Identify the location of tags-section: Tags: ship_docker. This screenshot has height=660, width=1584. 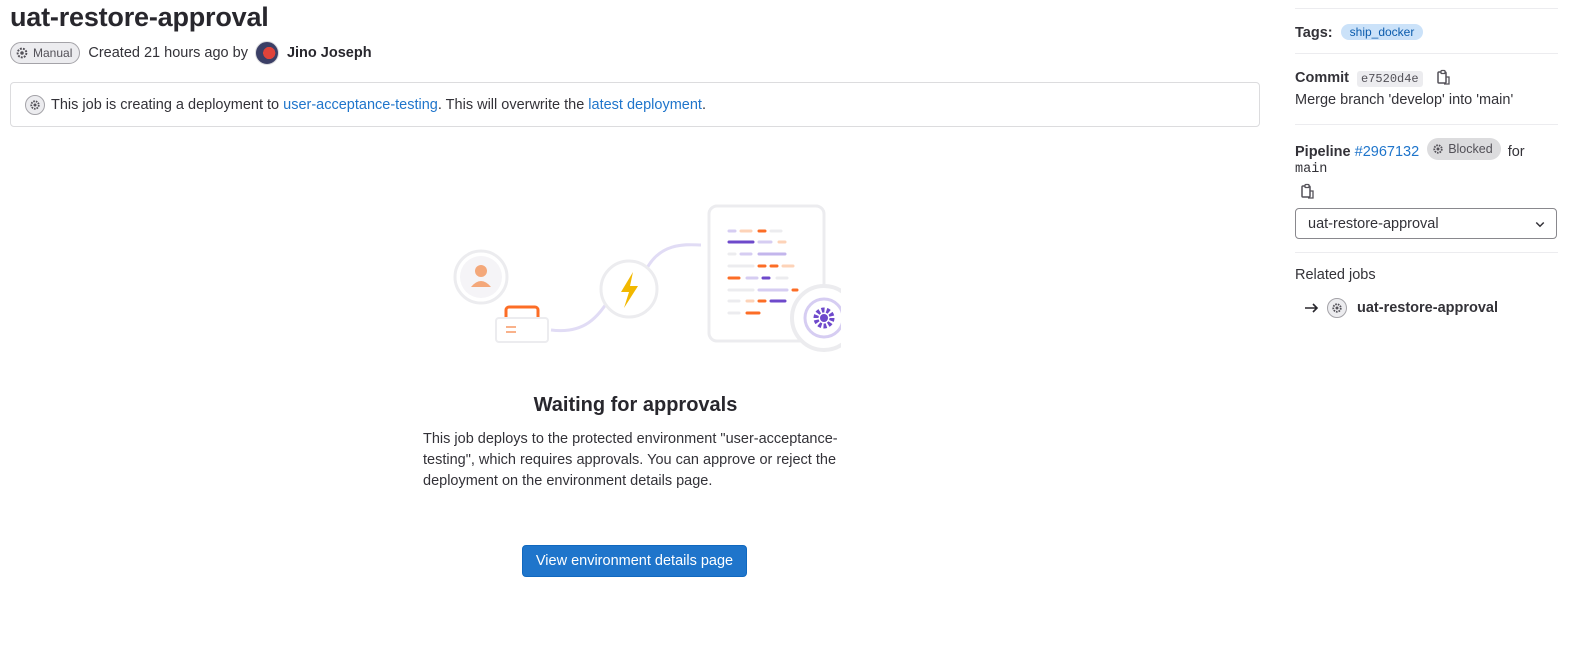
(1426, 30).